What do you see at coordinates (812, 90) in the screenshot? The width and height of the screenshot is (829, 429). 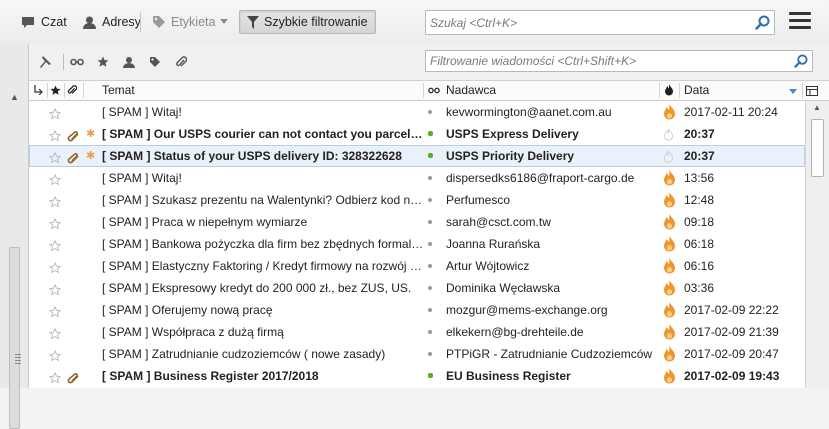 I see `column-picker-icon` at bounding box center [812, 90].